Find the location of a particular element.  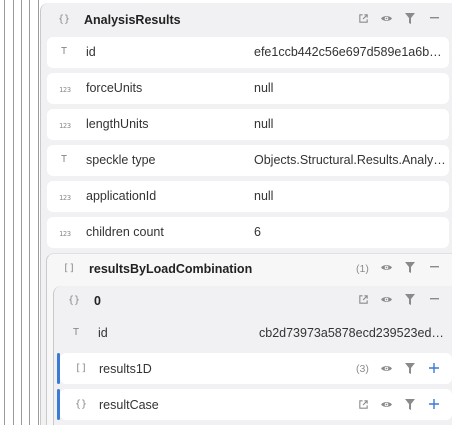

field-key: forceUnits is located at coordinates (114, 88).